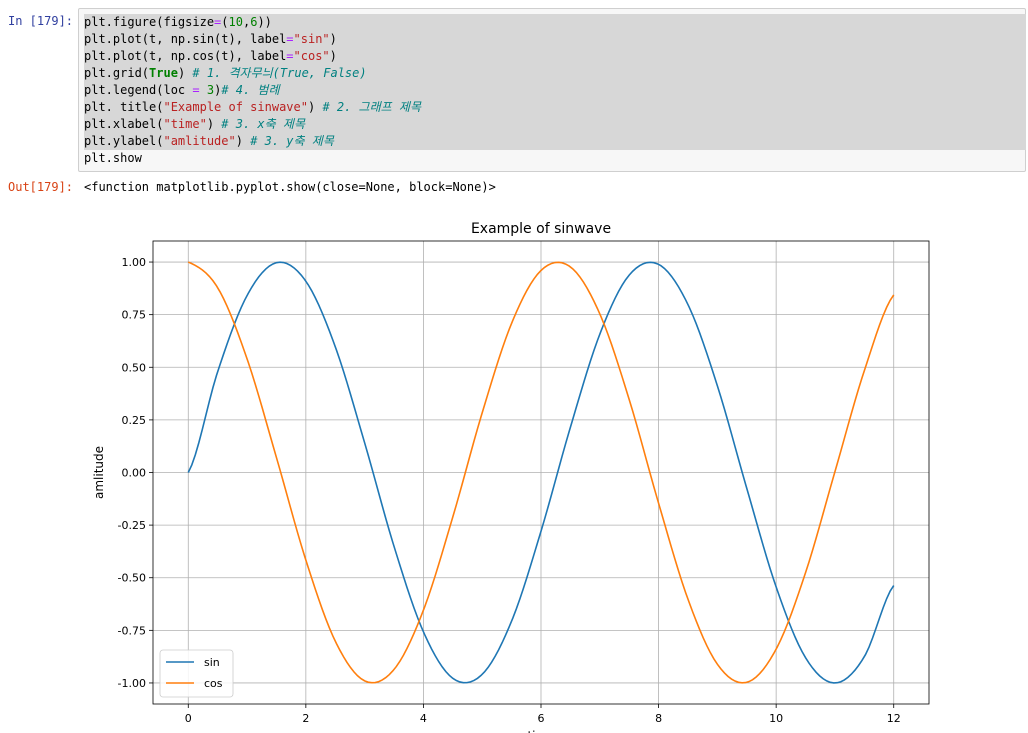  I want to click on code-token: plt.grid(, so click(117, 73).